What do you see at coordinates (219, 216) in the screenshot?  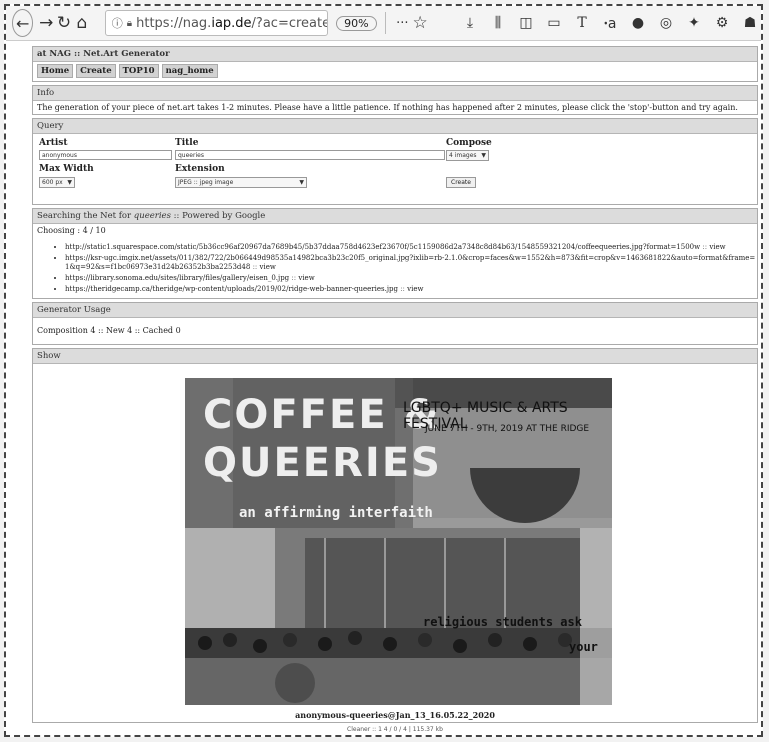 I see `search-heading-suffix: :: Powered by Google` at bounding box center [219, 216].